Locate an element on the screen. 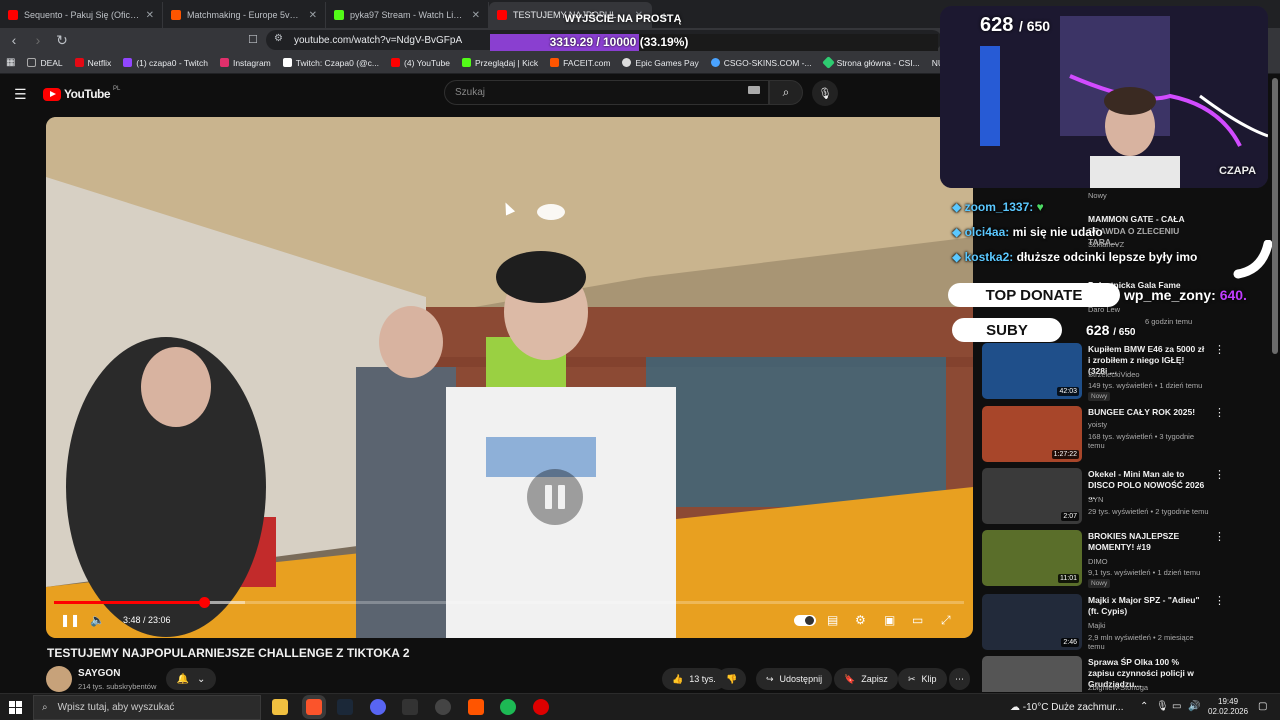 The width and height of the screenshot is (1280, 720). rec-thumbnail: 2:07 is located at coordinates (1032, 496).